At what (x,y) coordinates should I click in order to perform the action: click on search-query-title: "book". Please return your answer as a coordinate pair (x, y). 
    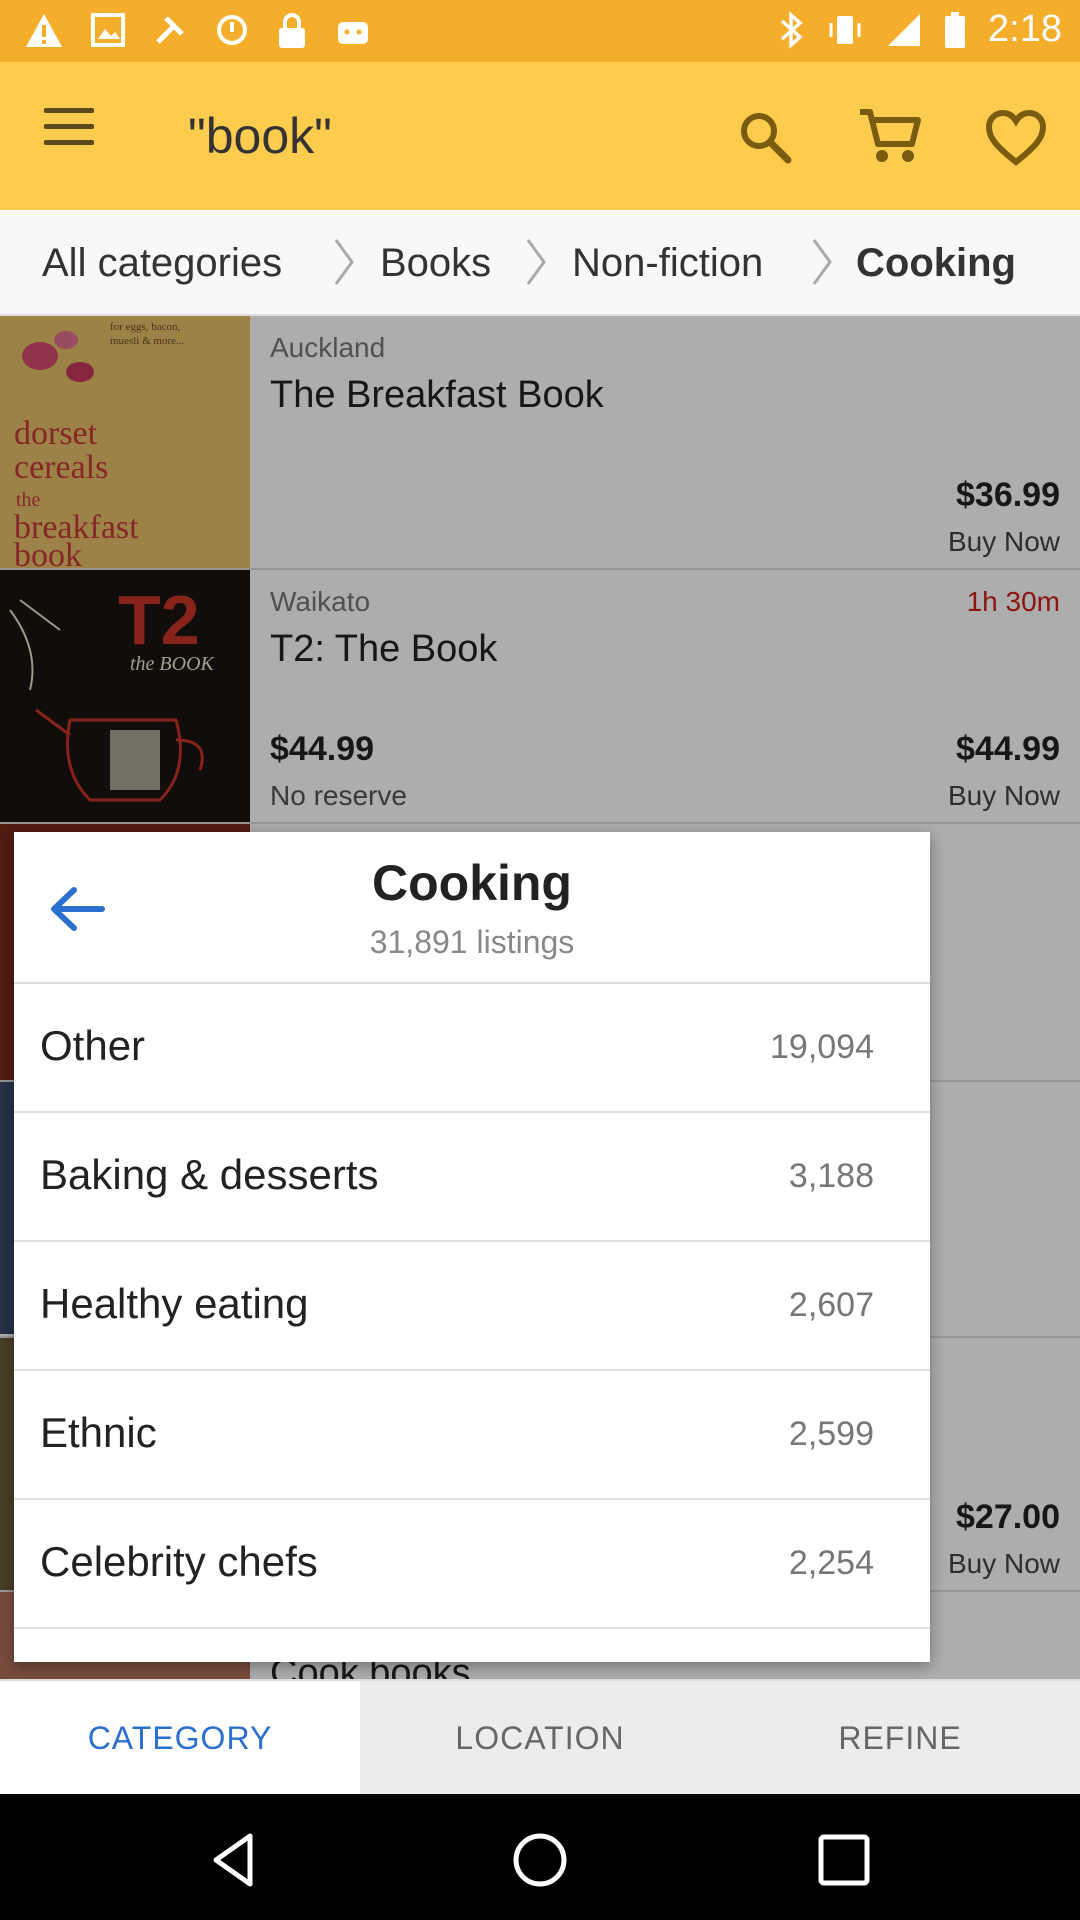
    Looking at the image, I should click on (260, 136).